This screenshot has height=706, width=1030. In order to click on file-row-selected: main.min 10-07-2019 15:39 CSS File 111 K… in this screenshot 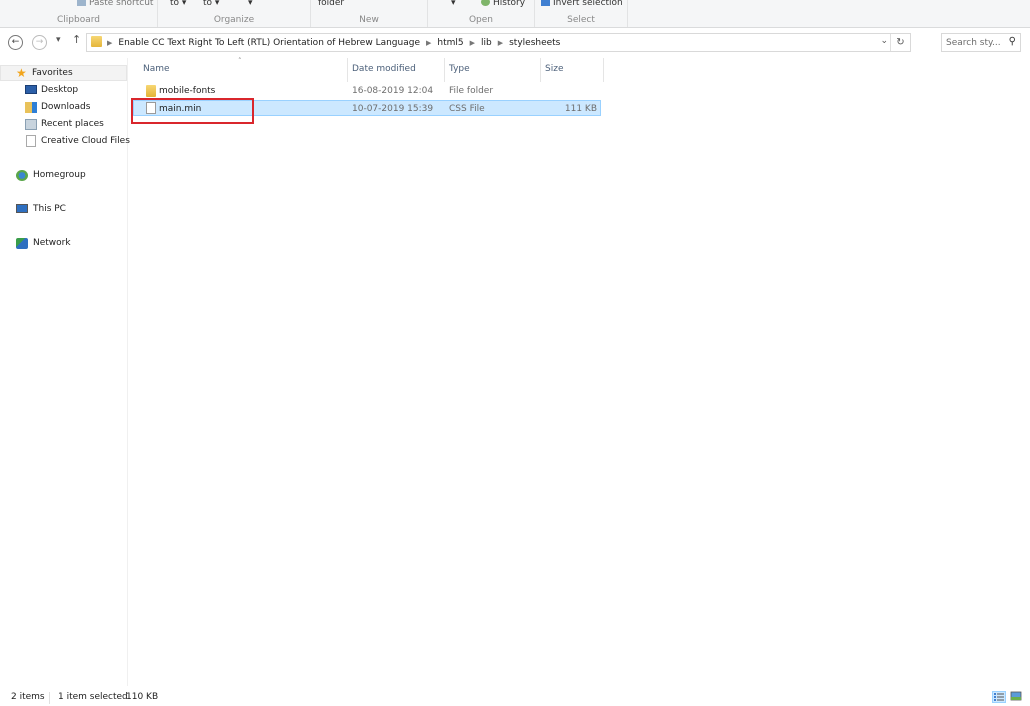, I will do `click(367, 108)`.